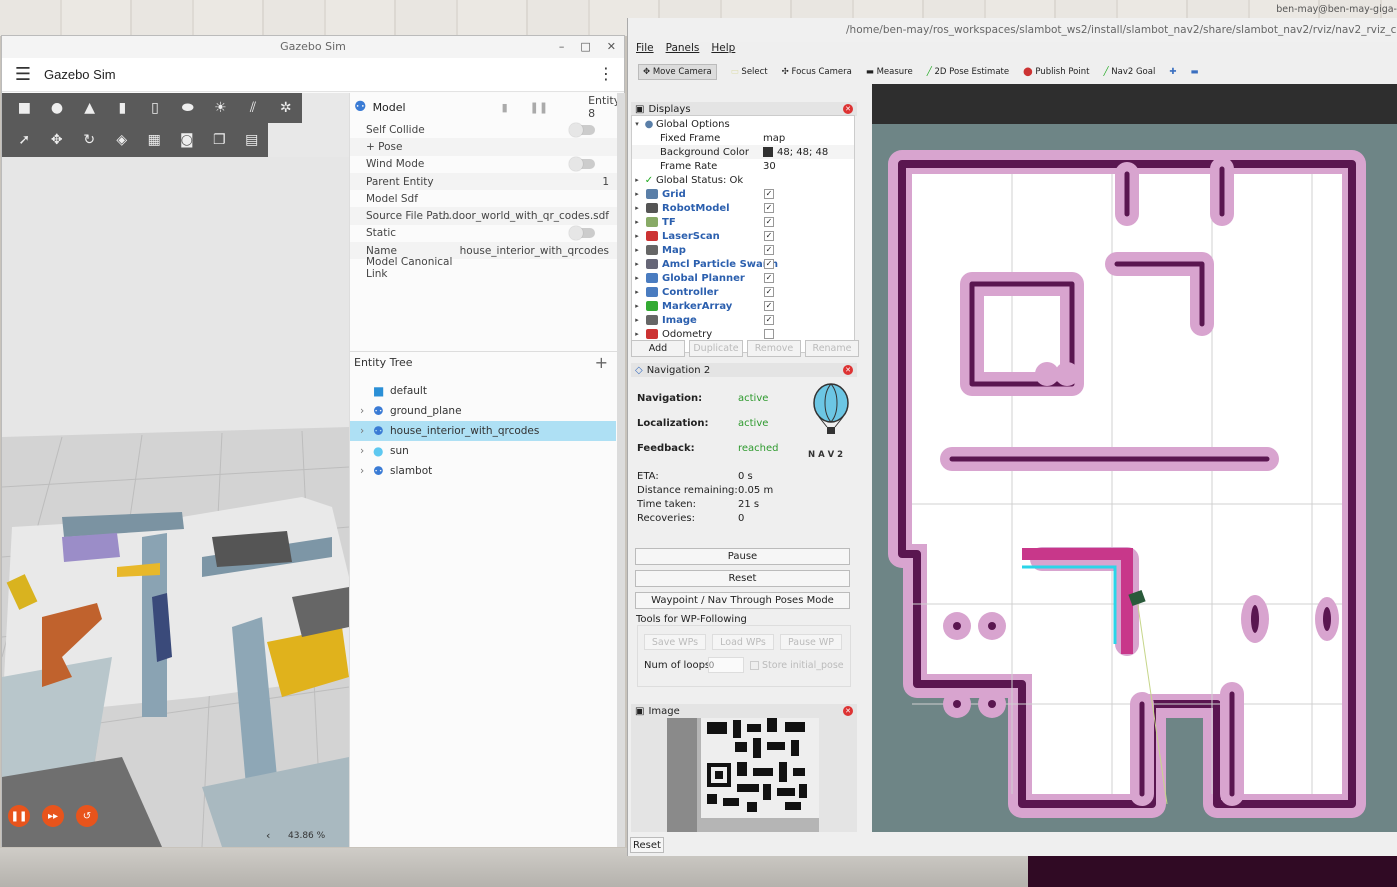 This screenshot has height=887, width=1397. What do you see at coordinates (723, 50) in the screenshot?
I see `menu-help: Help` at bounding box center [723, 50].